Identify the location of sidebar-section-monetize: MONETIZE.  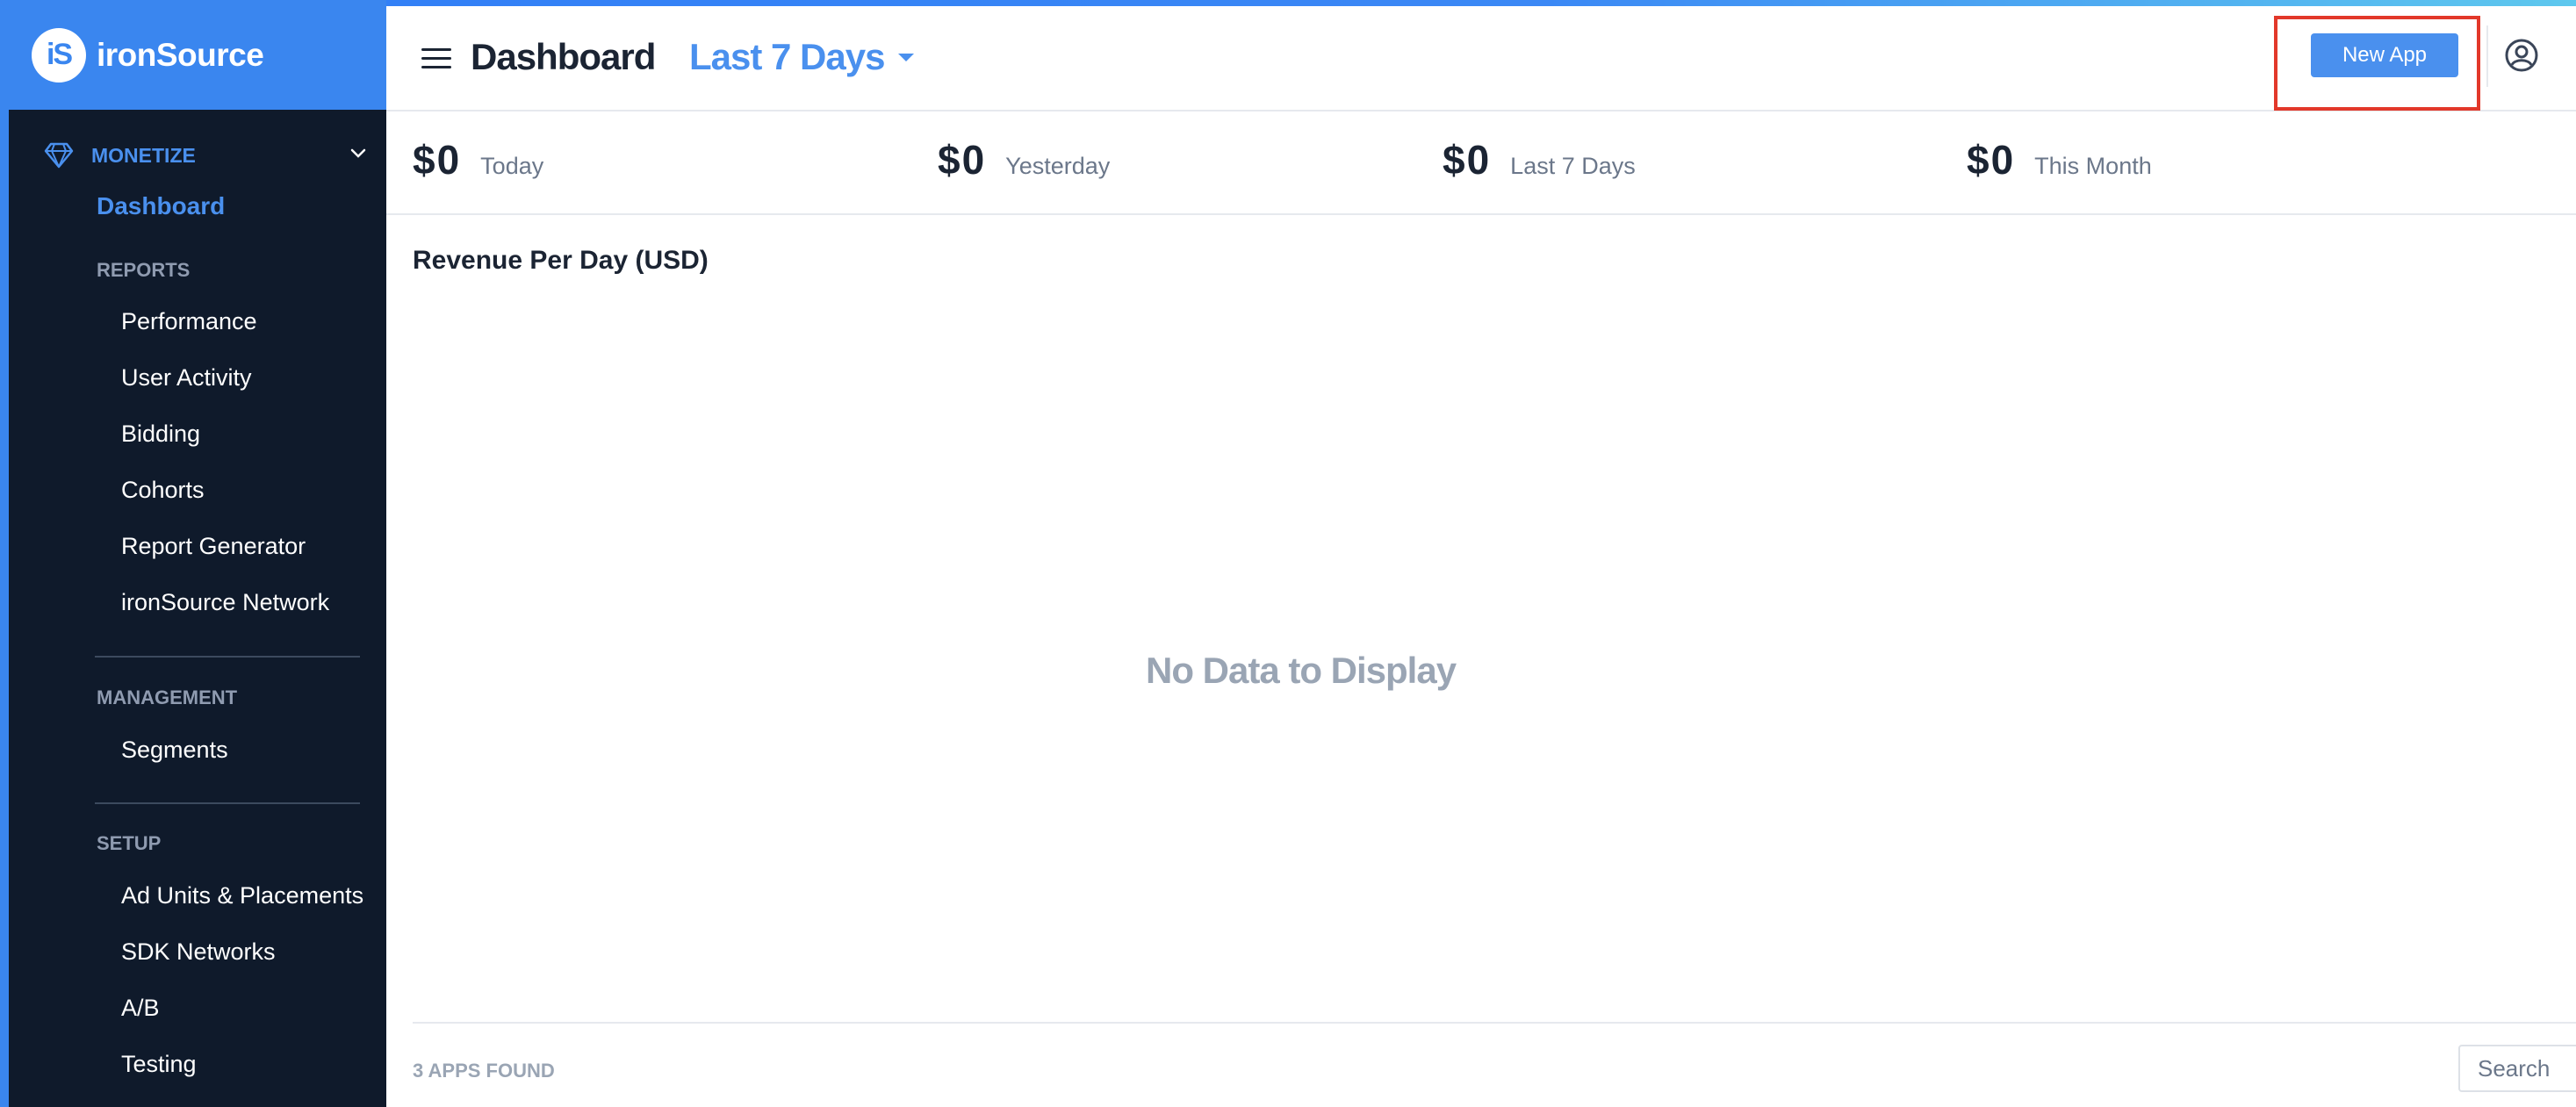
(206, 155).